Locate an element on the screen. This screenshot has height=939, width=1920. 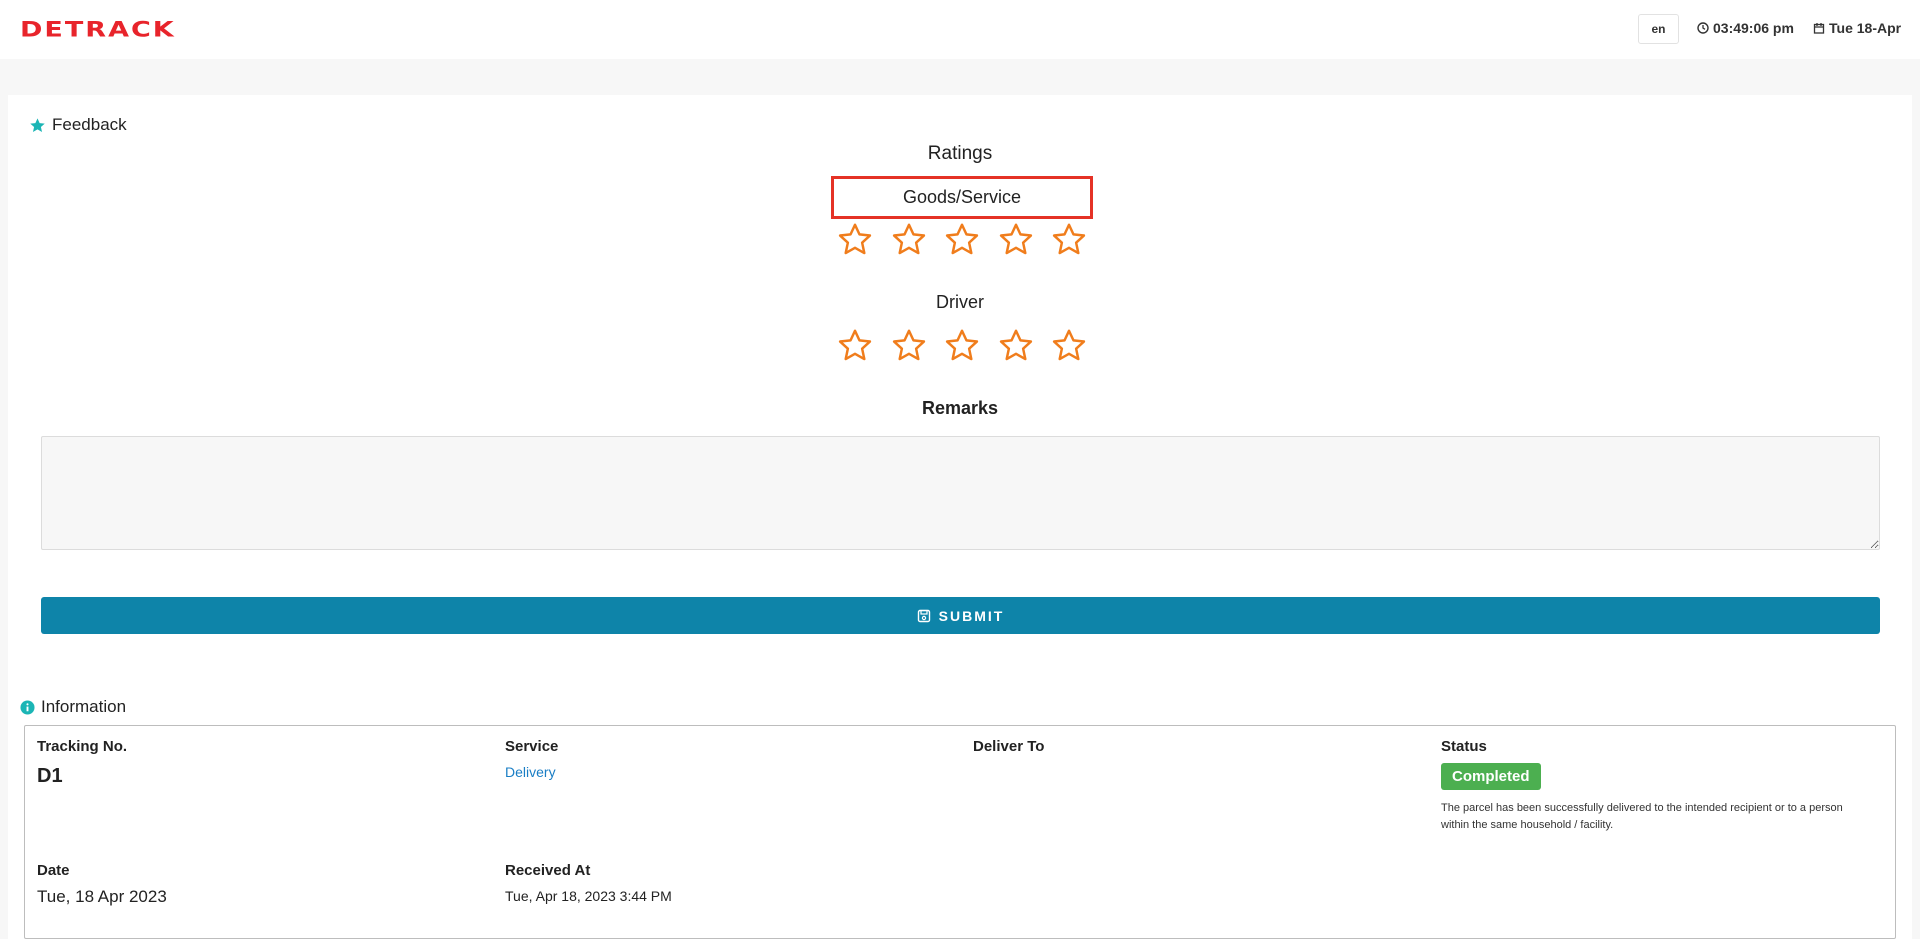
current-date: Tue 18-Apr is located at coordinates (1857, 28).